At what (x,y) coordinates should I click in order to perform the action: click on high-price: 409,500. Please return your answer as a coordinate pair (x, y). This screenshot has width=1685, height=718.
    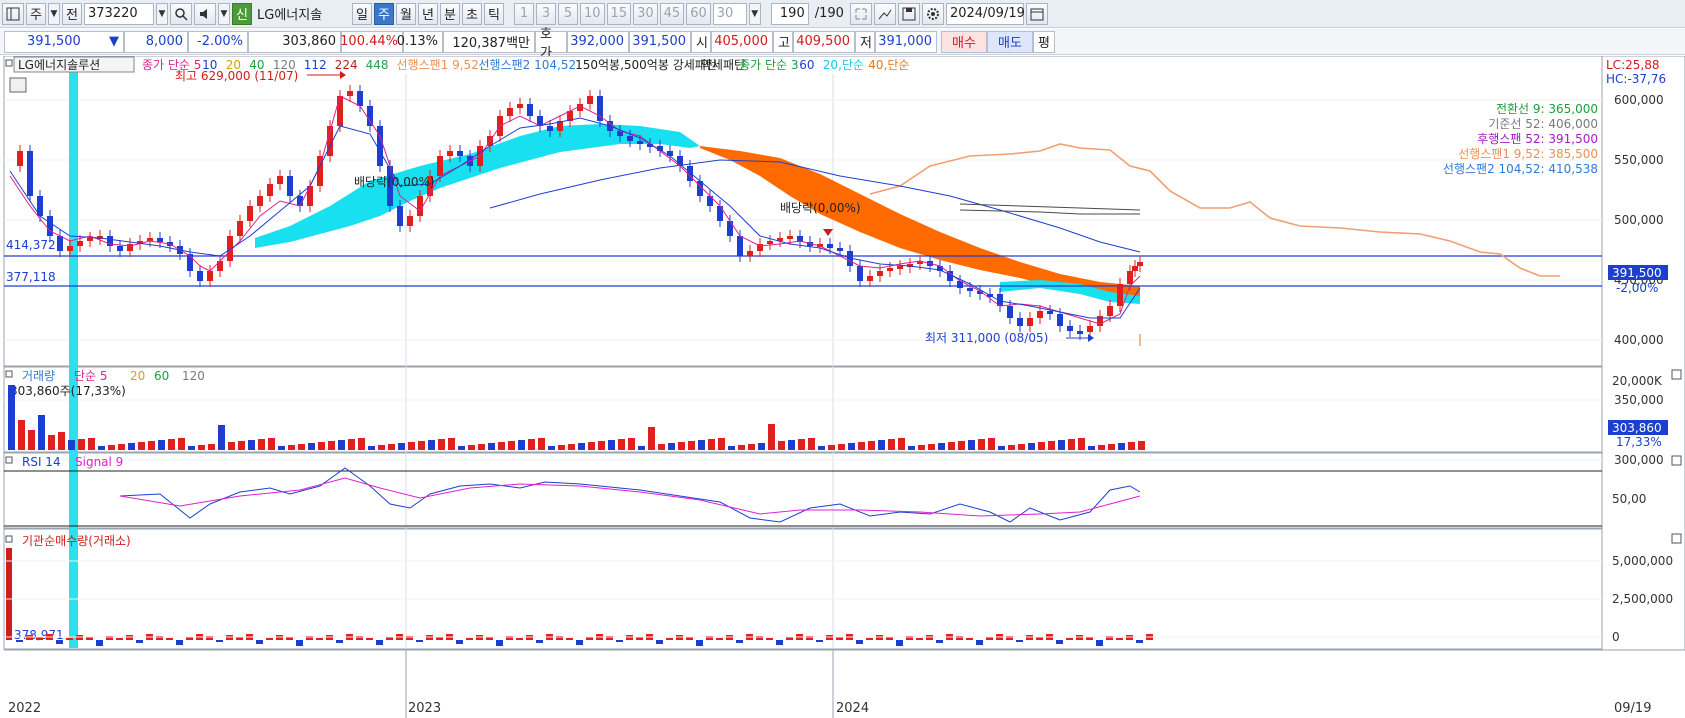
    Looking at the image, I should click on (824, 41).